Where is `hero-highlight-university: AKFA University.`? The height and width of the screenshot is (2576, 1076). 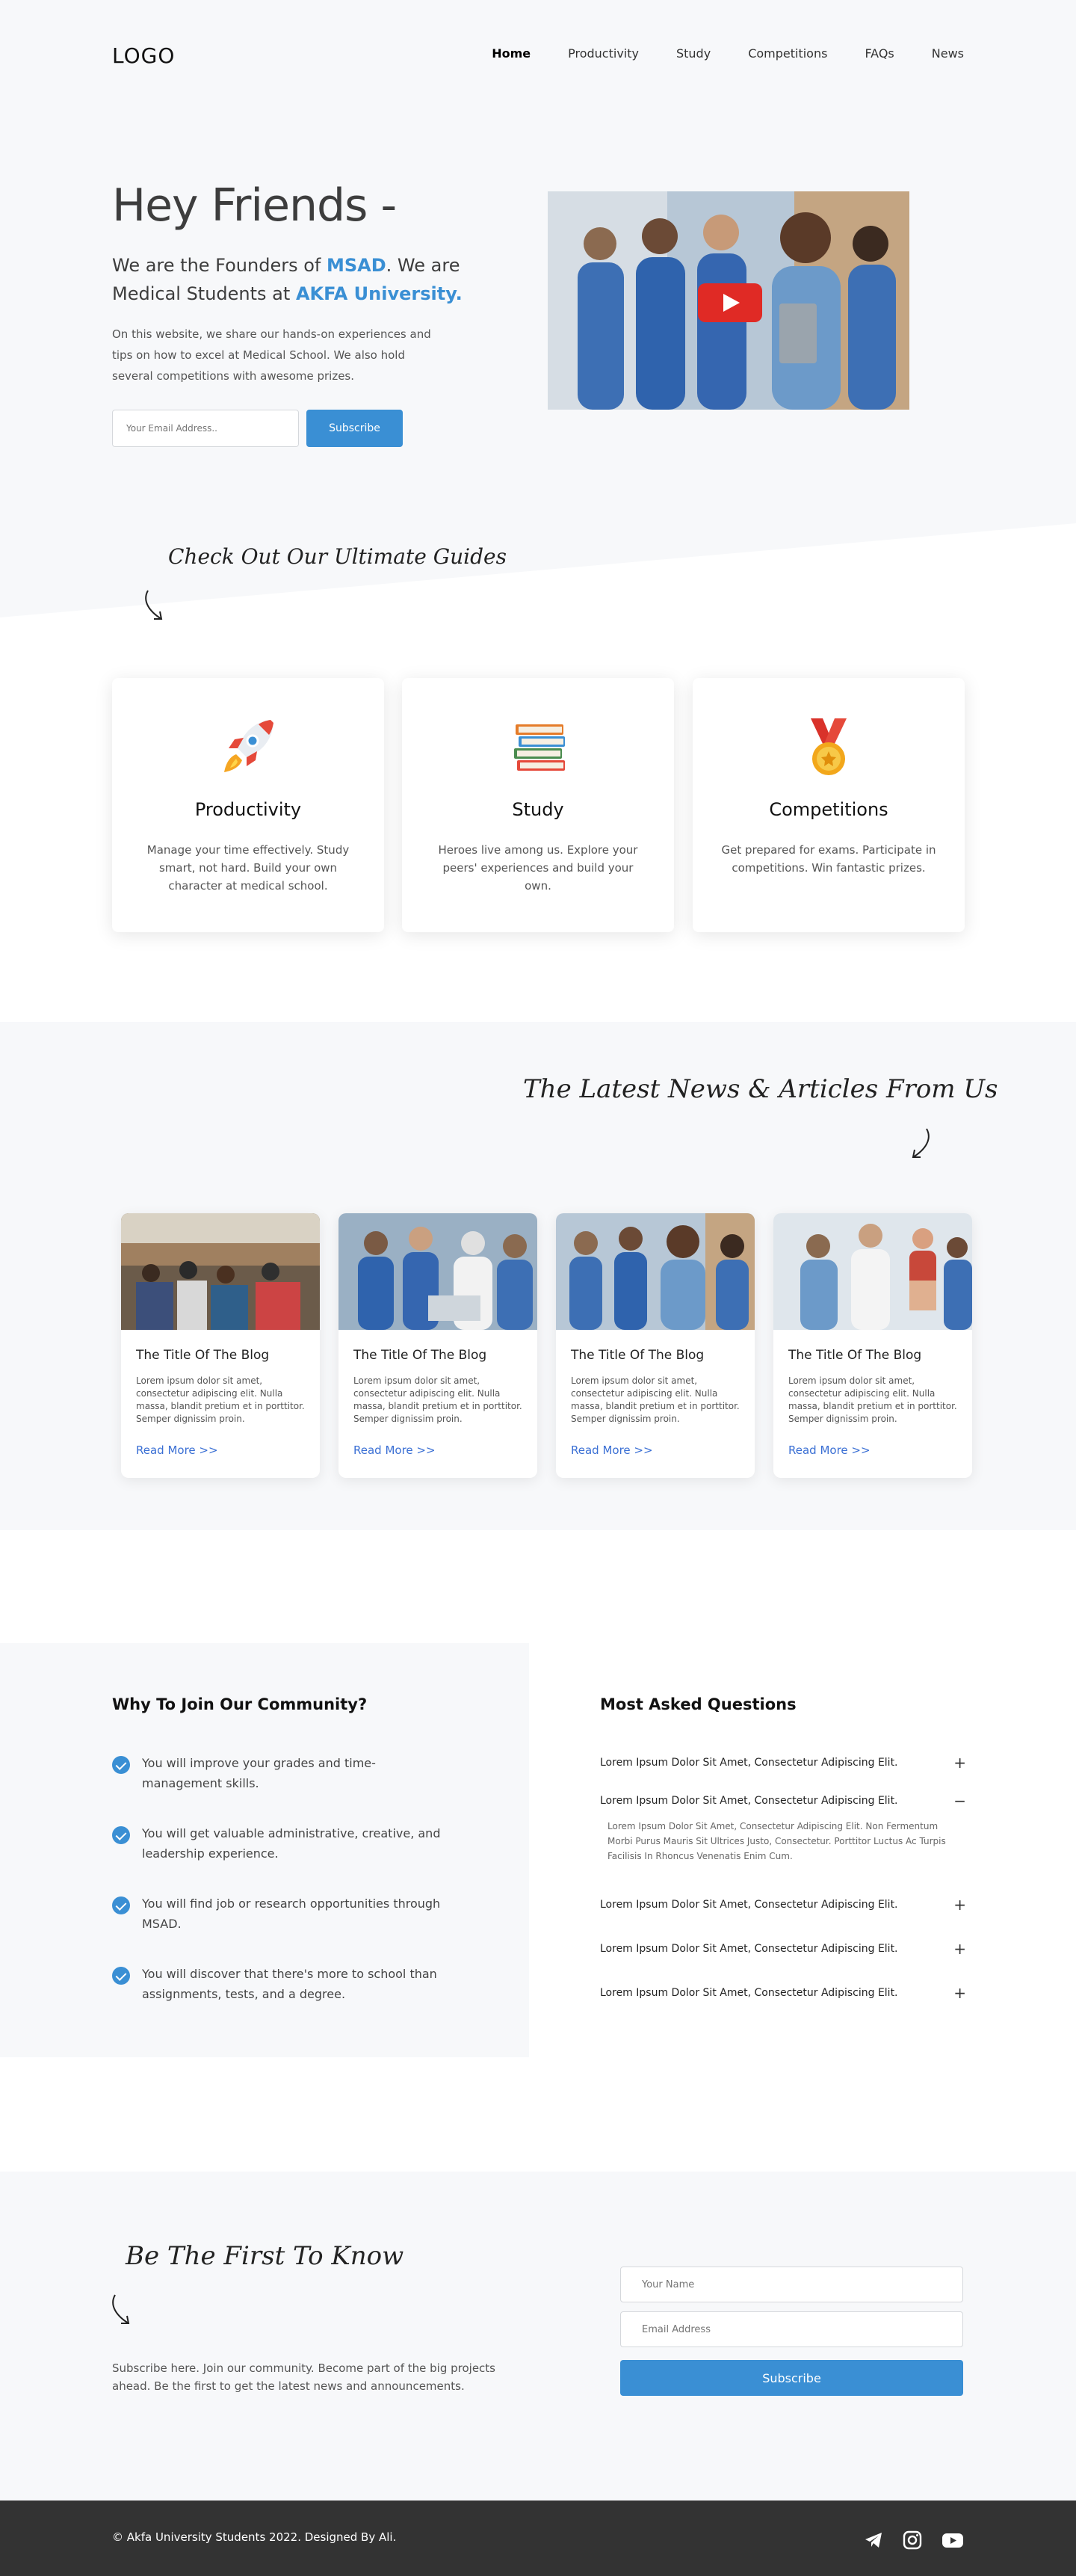
hero-highlight-university: AKFA University. is located at coordinates (379, 293).